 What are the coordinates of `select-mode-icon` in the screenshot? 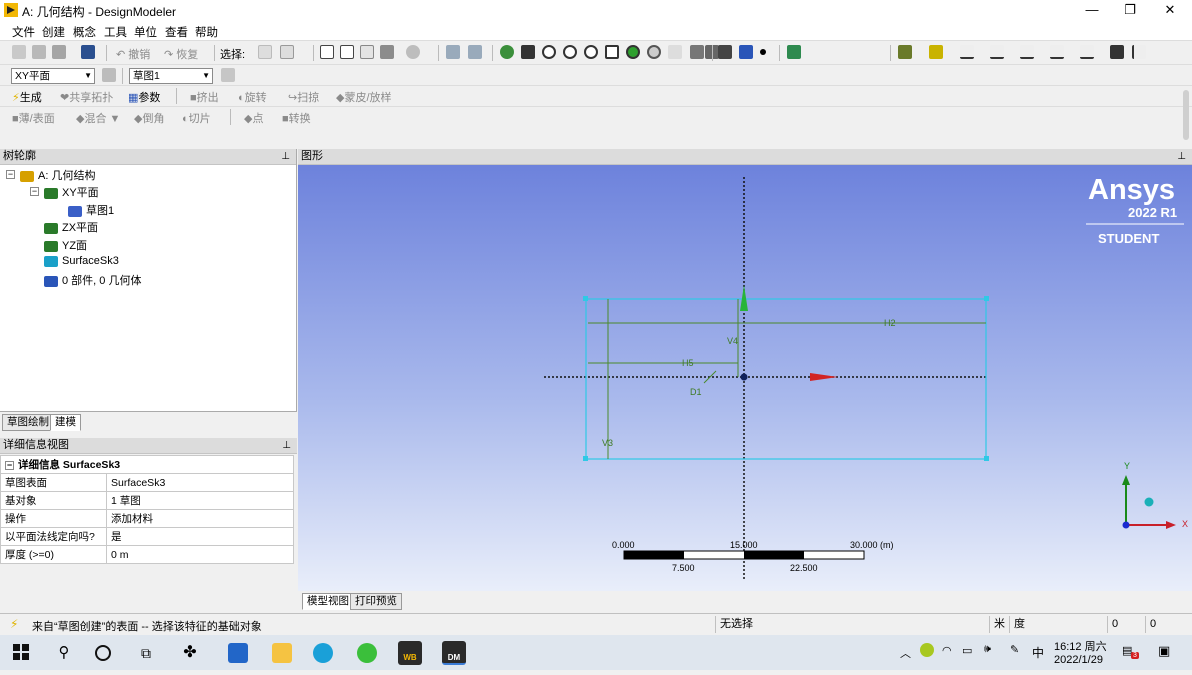 It's located at (265, 52).